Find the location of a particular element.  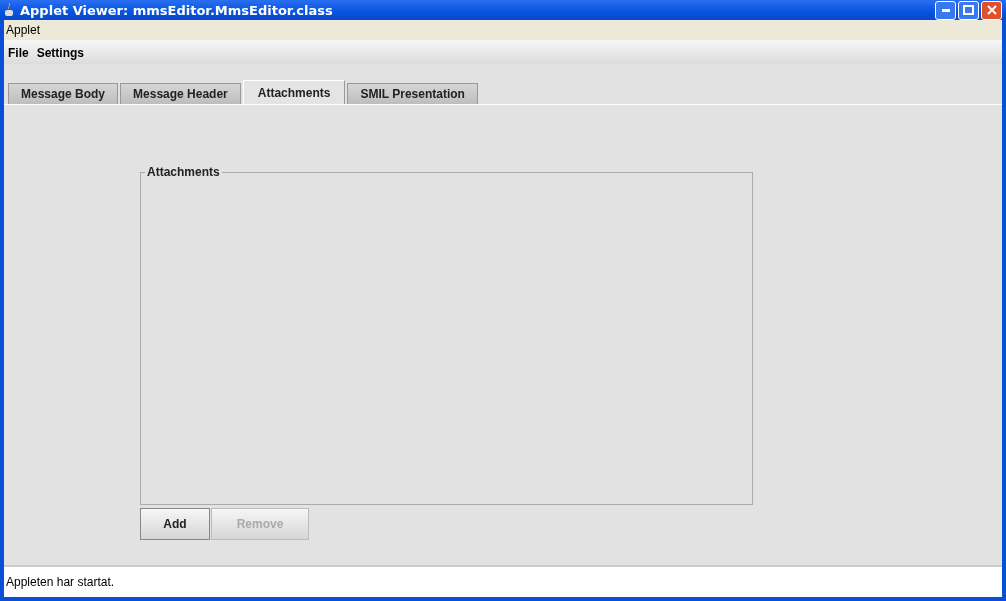

window-title: Applet Viewer: mmsEditor.MmsEditor.class is located at coordinates (177, 10).